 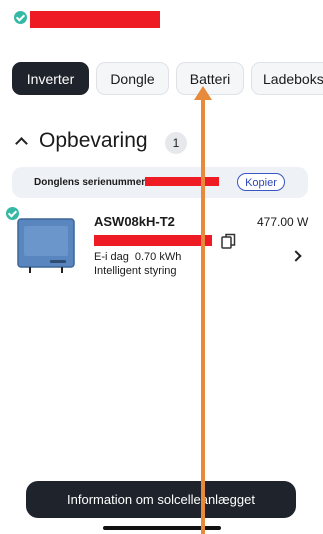 I want to click on energy-value: 0.70 kWh, so click(x=158, y=257).